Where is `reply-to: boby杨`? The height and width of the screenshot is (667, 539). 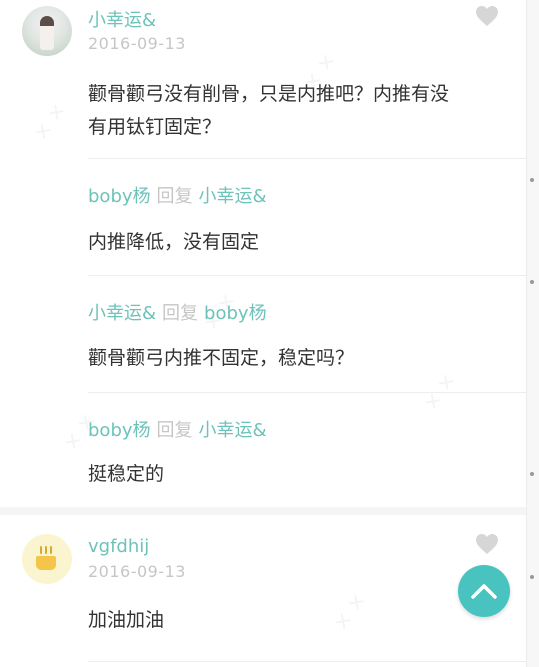 reply-to: boby杨 is located at coordinates (235, 313).